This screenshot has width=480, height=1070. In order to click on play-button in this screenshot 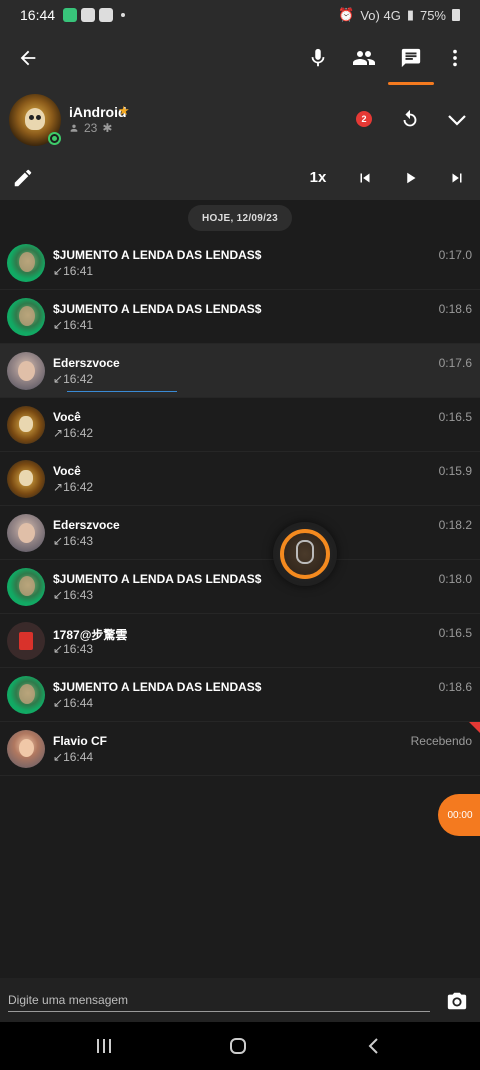, I will do `click(411, 177)`.